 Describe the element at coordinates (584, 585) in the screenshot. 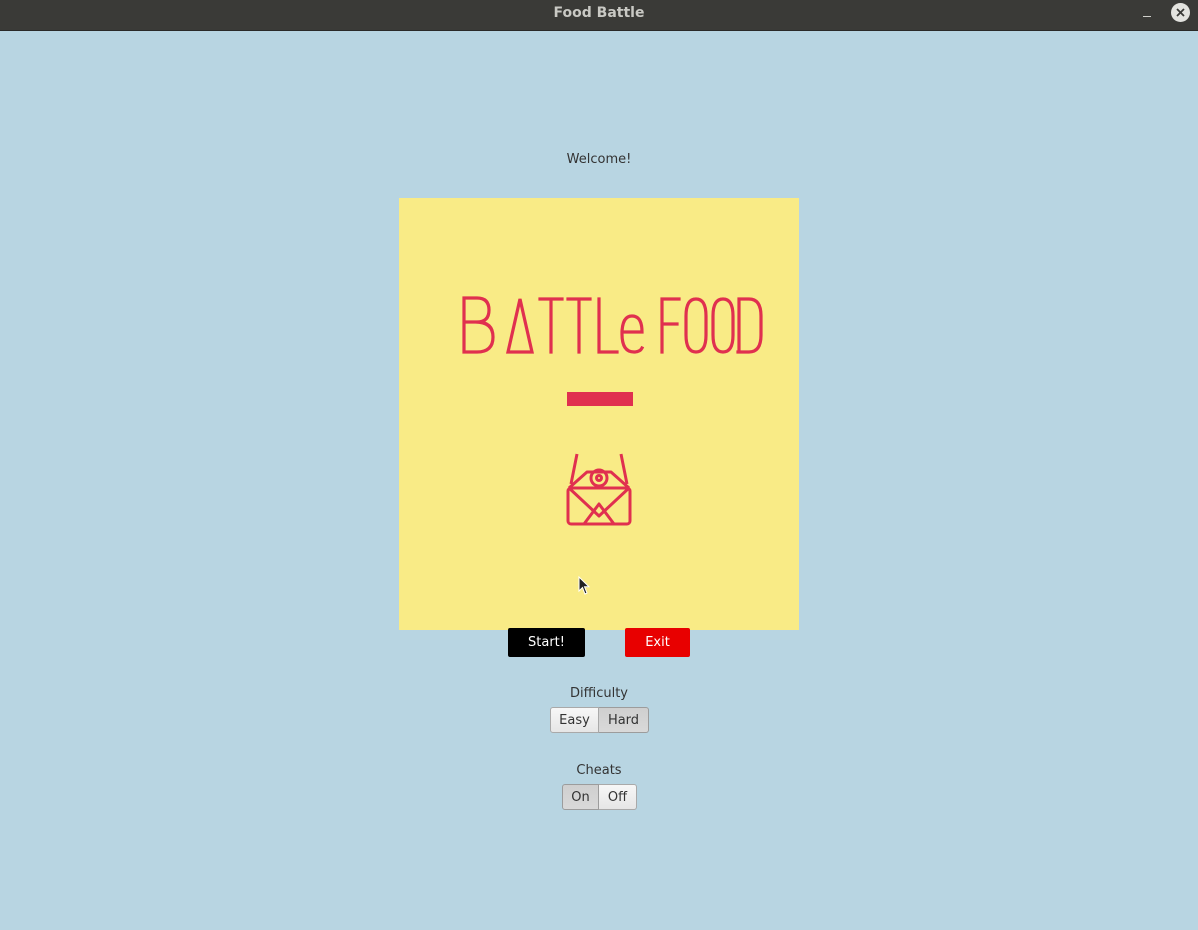

I see `mouse-cursor-icon` at that location.